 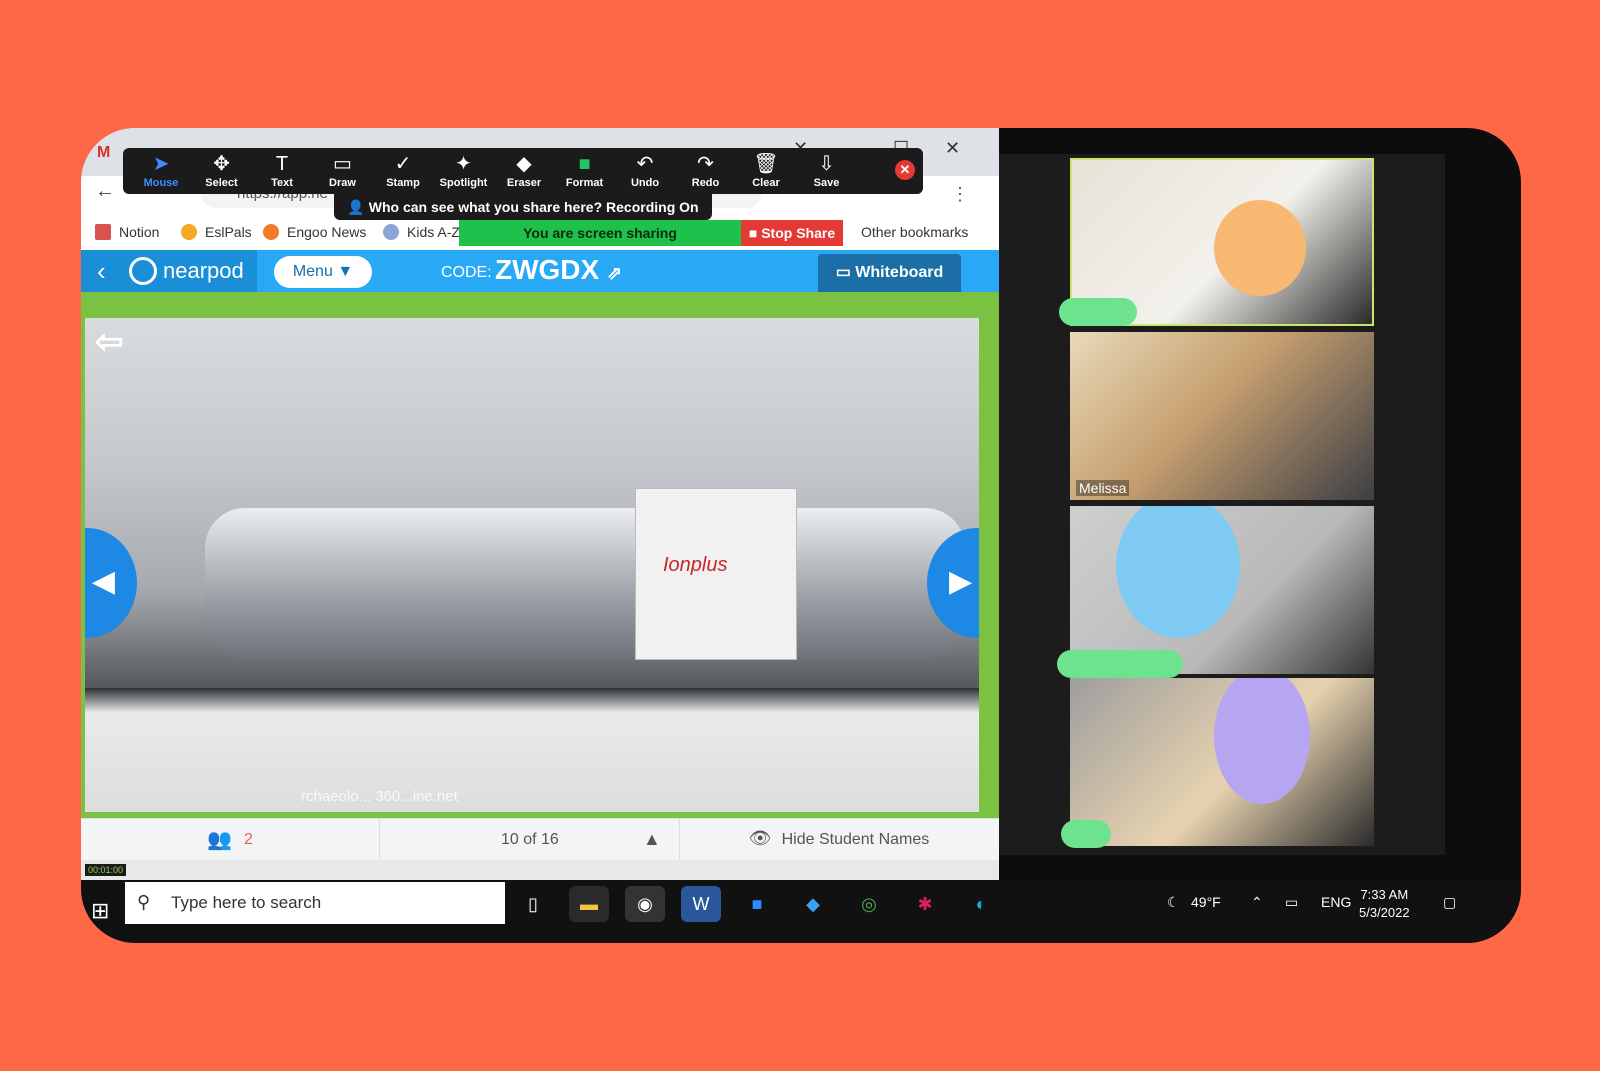 What do you see at coordinates (1222, 416) in the screenshot?
I see `participant-video-melissa: Melissa` at bounding box center [1222, 416].